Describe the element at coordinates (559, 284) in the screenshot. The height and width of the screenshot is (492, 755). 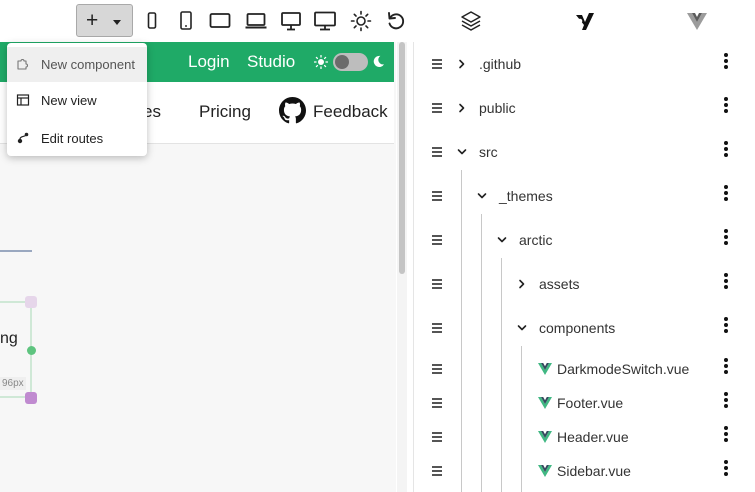
I see `tree-item-label: assets` at that location.